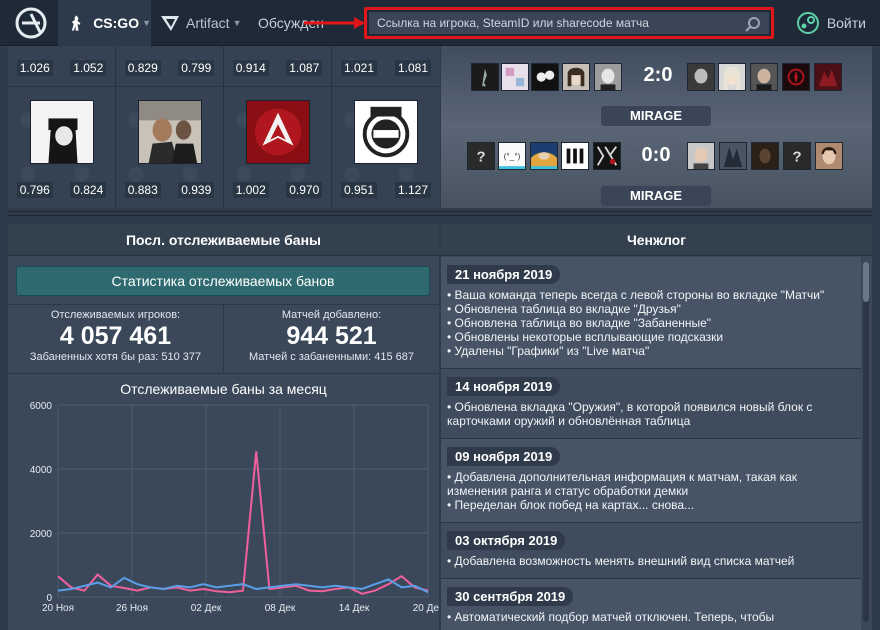  What do you see at coordinates (504, 386) in the screenshot?
I see `changelog-date: 14 ноября 2019` at bounding box center [504, 386].